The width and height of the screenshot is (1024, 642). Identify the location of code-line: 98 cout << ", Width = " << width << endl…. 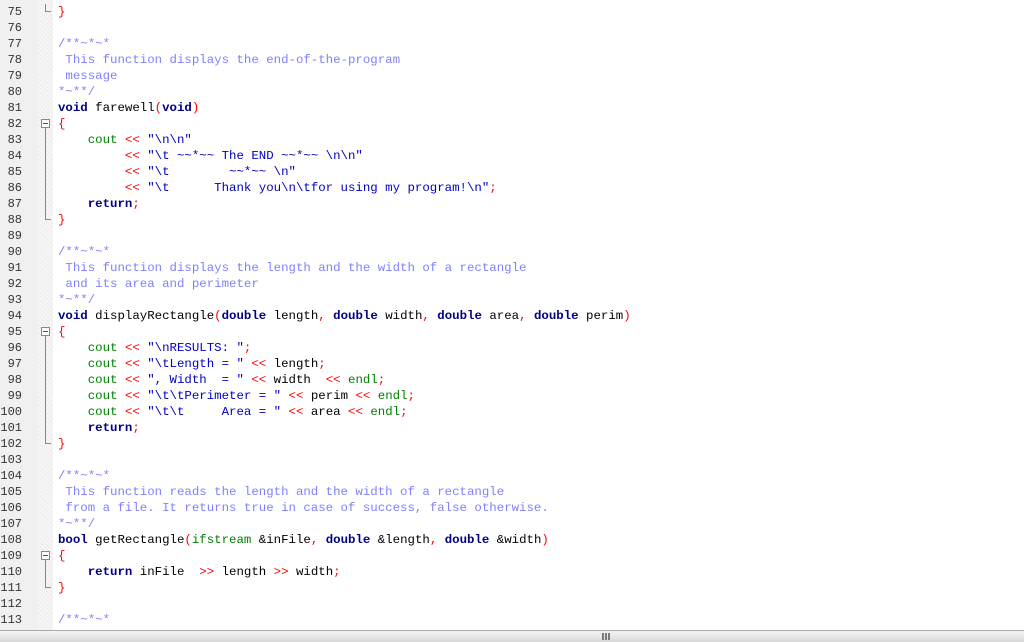
(512, 380).